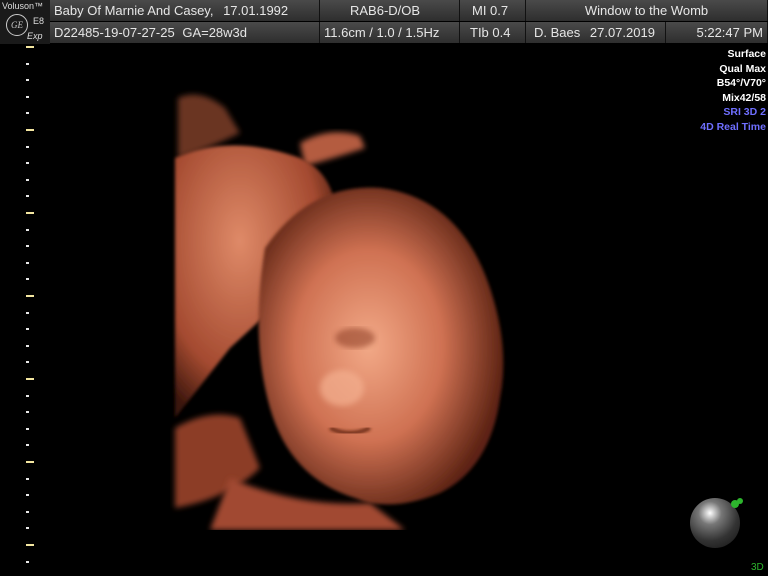 Image resolution: width=768 pixels, height=576 pixels. Describe the element at coordinates (256, 10) in the screenshot. I see `patient-dob: 17.01.1992` at that location.